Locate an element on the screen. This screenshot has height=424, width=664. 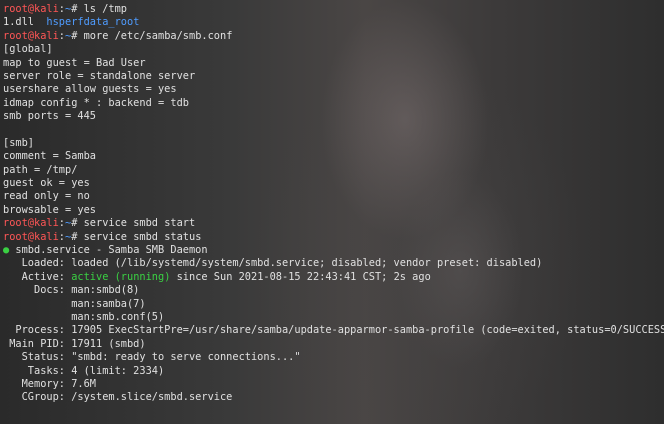
output-text: CGroup: /system.slice/smbd.service is located at coordinates (118, 397).